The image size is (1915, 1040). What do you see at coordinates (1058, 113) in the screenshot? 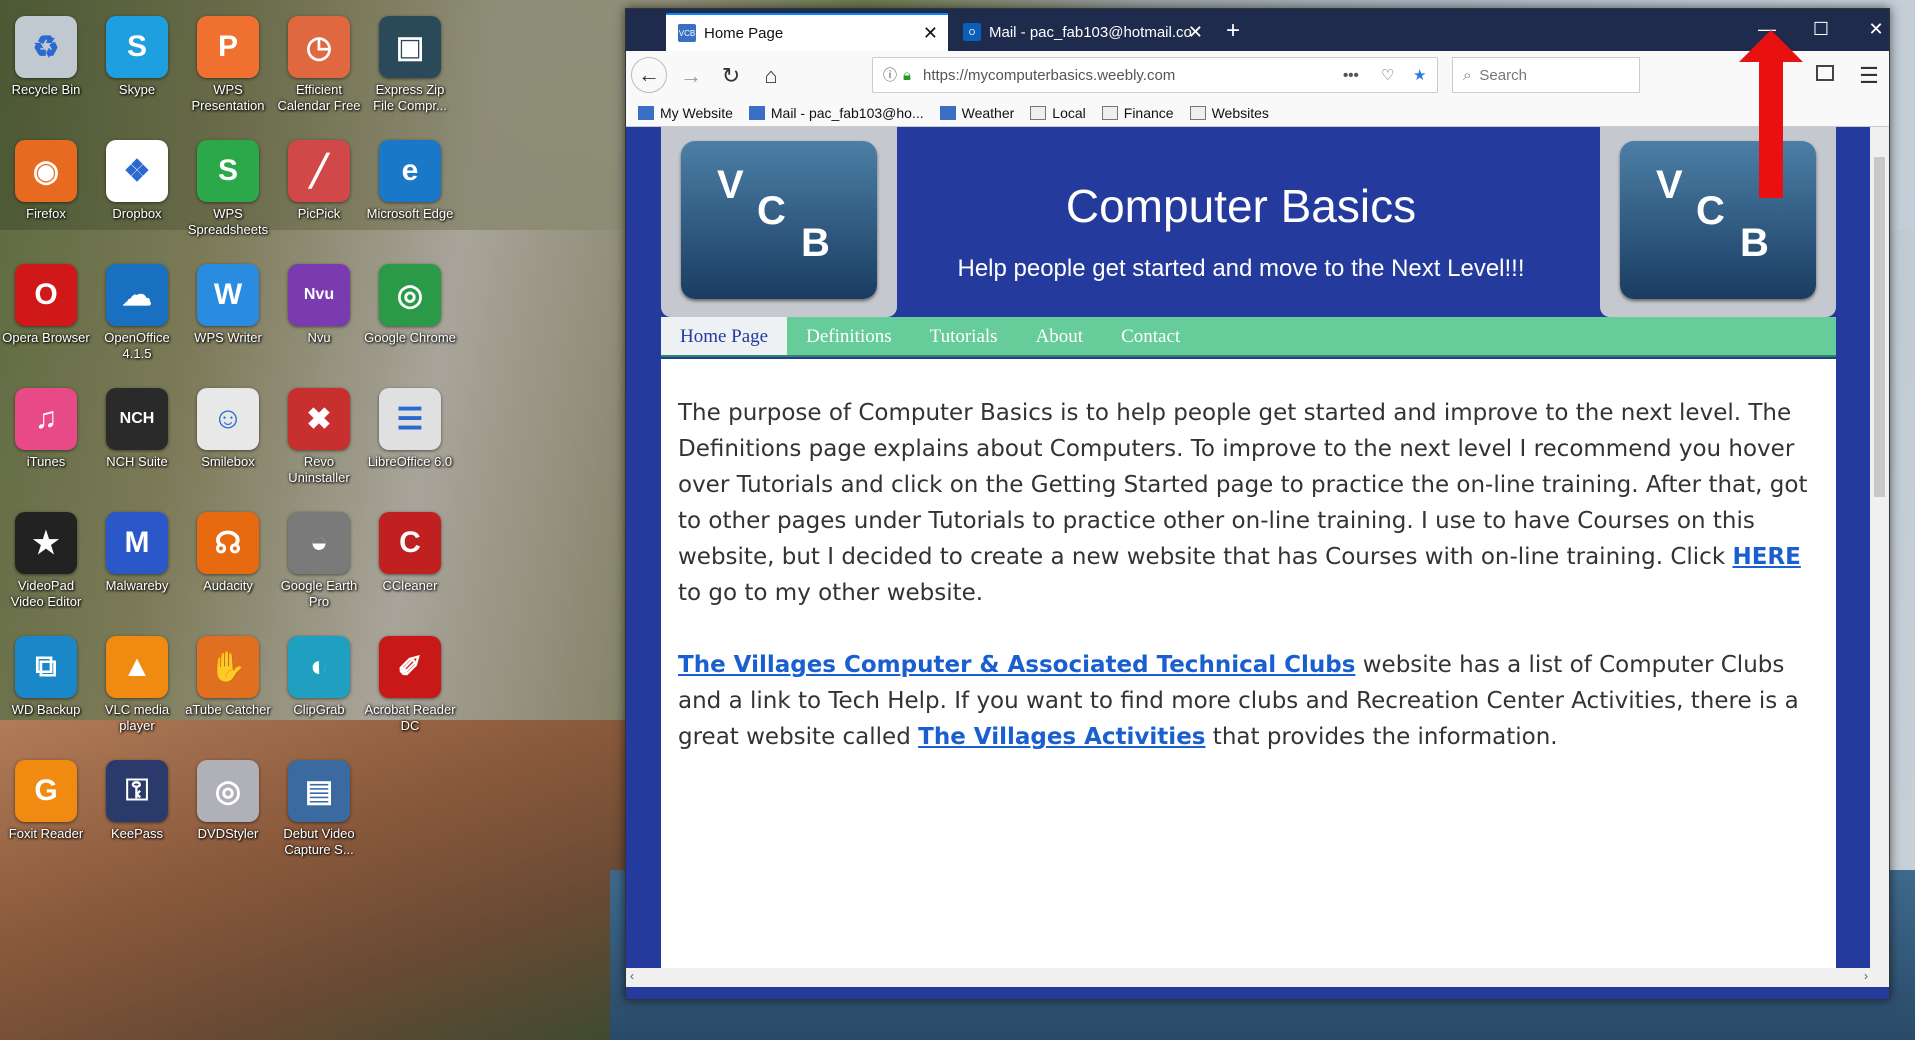
I see `bookmark-local: Local` at bounding box center [1058, 113].